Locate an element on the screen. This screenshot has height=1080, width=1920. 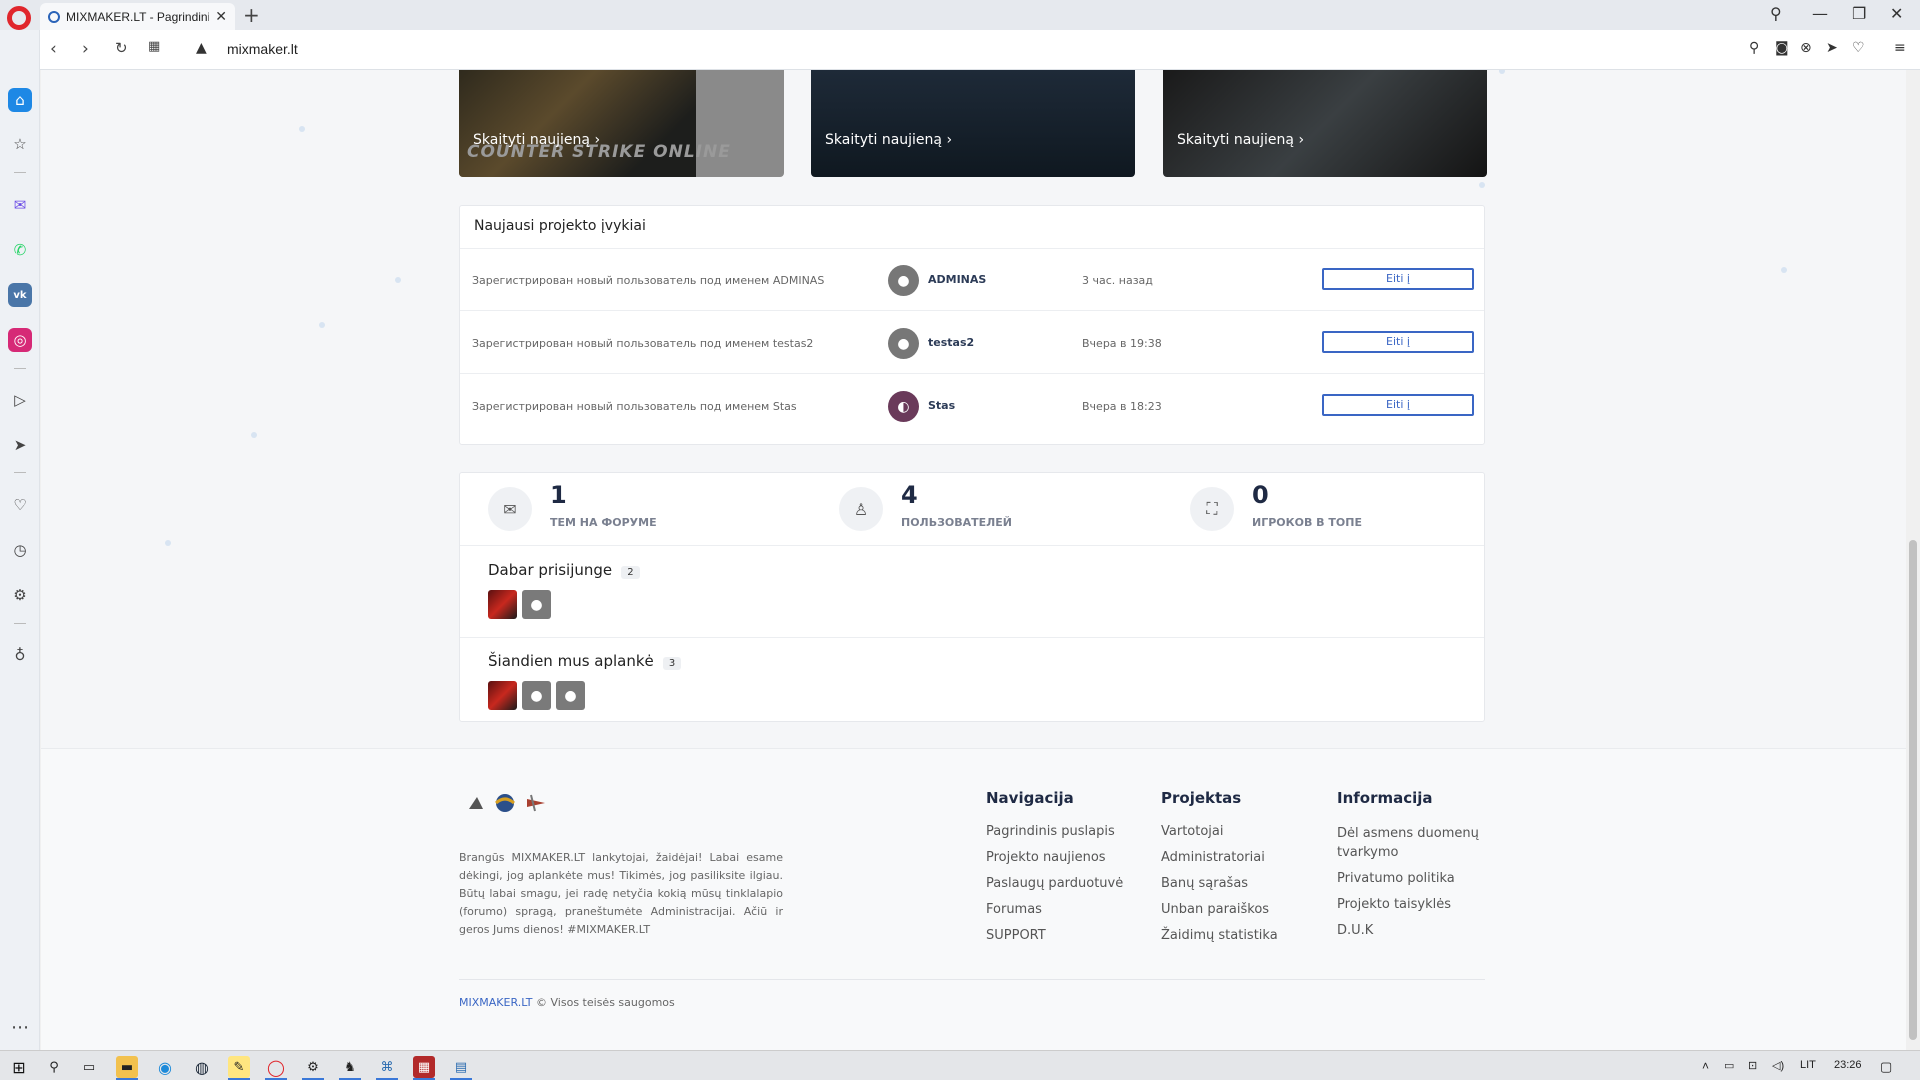
browser-tab: MIXMAKER.LT - Pagrindinis ✕ is located at coordinates (137, 16).